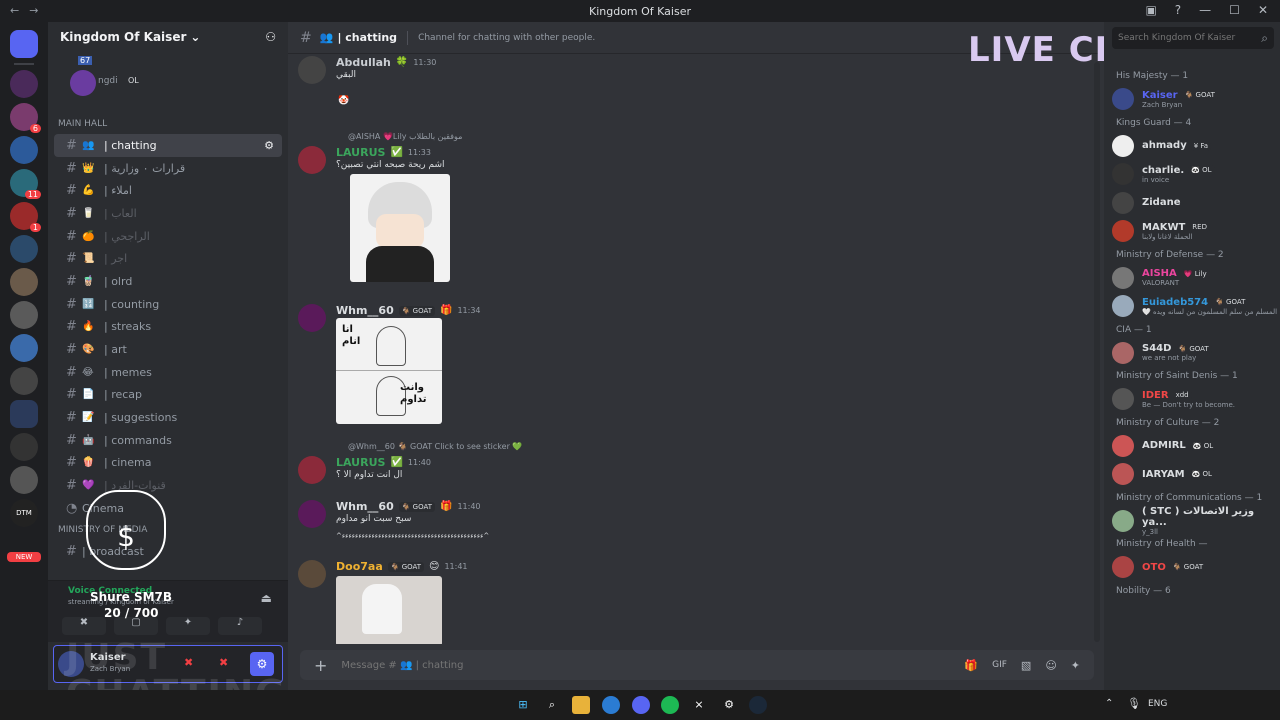 This screenshot has width=1280, height=720. What do you see at coordinates (1205, 10) in the screenshot?
I see `minimize-button: —` at bounding box center [1205, 10].